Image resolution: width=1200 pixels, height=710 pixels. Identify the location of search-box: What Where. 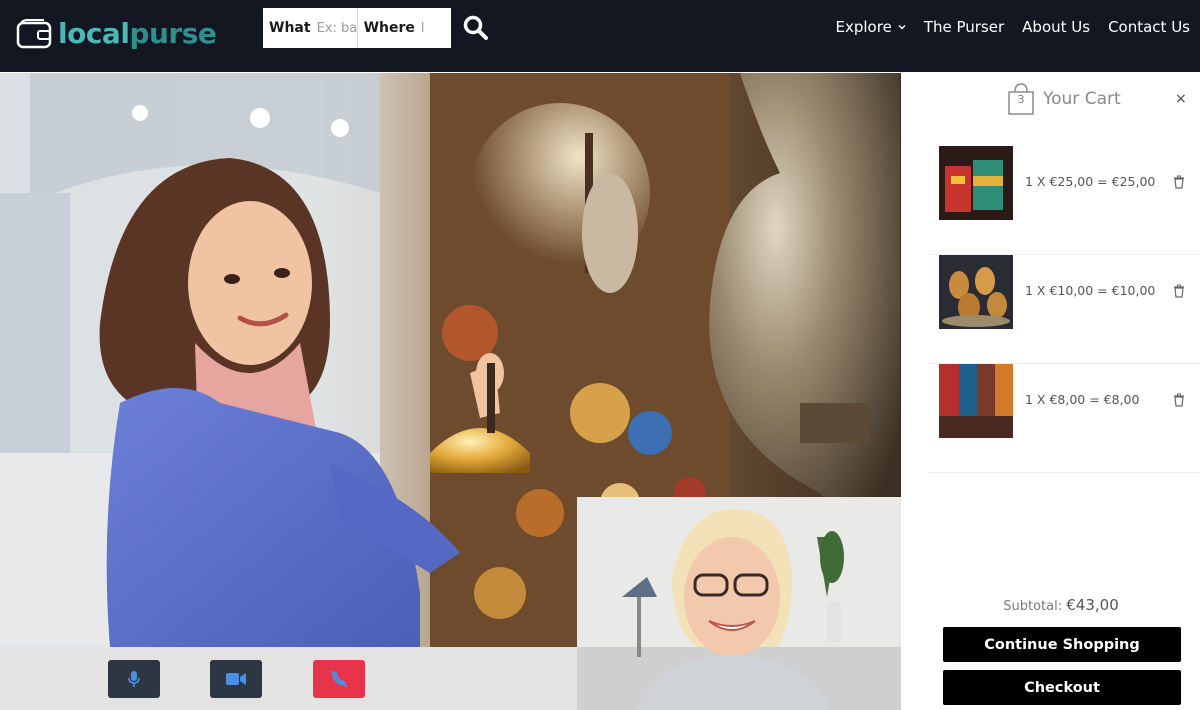
(357, 28).